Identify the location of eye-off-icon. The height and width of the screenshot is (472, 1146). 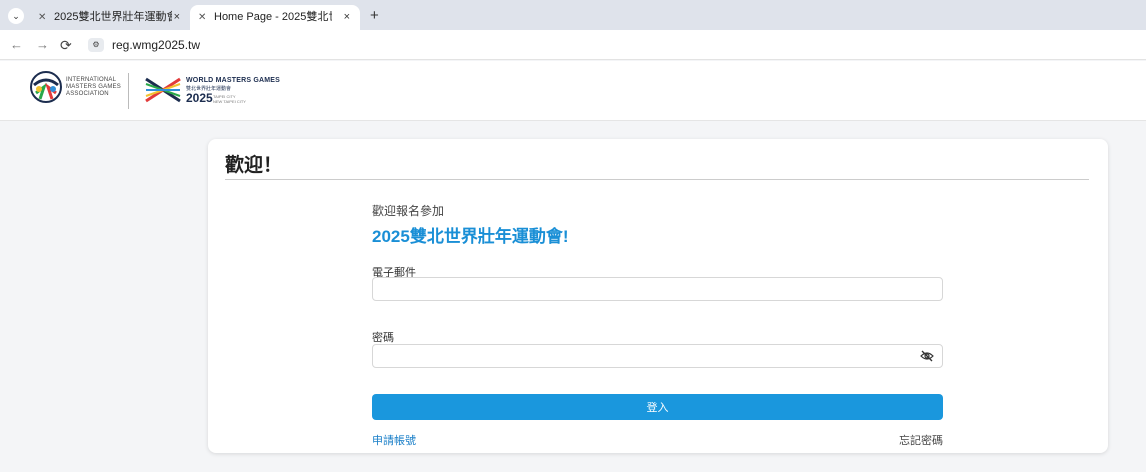
(927, 356).